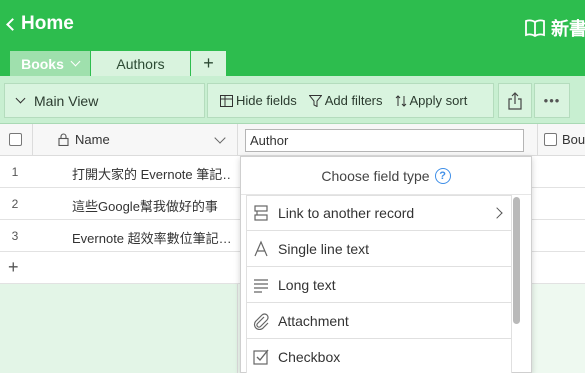  Describe the element at coordinates (568, 29) in the screenshot. I see `base-title-label: 新書` at that location.